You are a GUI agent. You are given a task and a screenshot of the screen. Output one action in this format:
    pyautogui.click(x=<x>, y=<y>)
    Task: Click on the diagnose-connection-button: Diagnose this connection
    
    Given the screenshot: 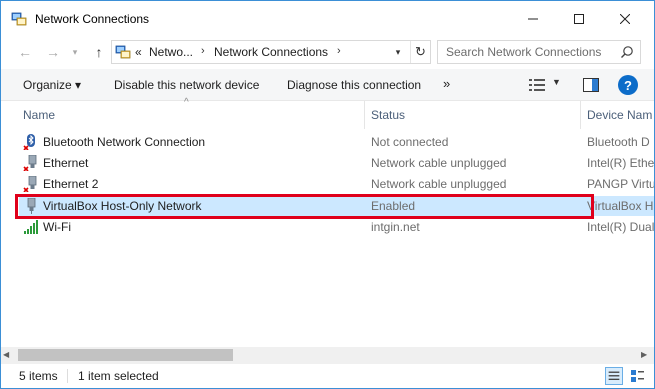 What is the action you would take?
    pyautogui.click(x=354, y=85)
    